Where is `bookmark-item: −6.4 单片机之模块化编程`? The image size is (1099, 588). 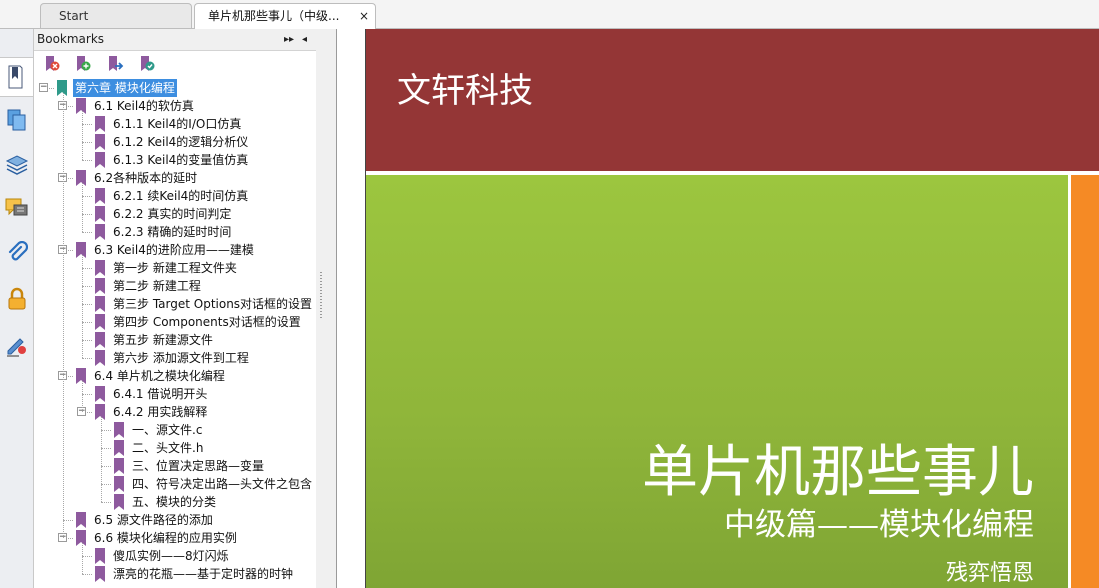 bookmark-item: −6.4 单片机之模块化编程 is located at coordinates (175, 376).